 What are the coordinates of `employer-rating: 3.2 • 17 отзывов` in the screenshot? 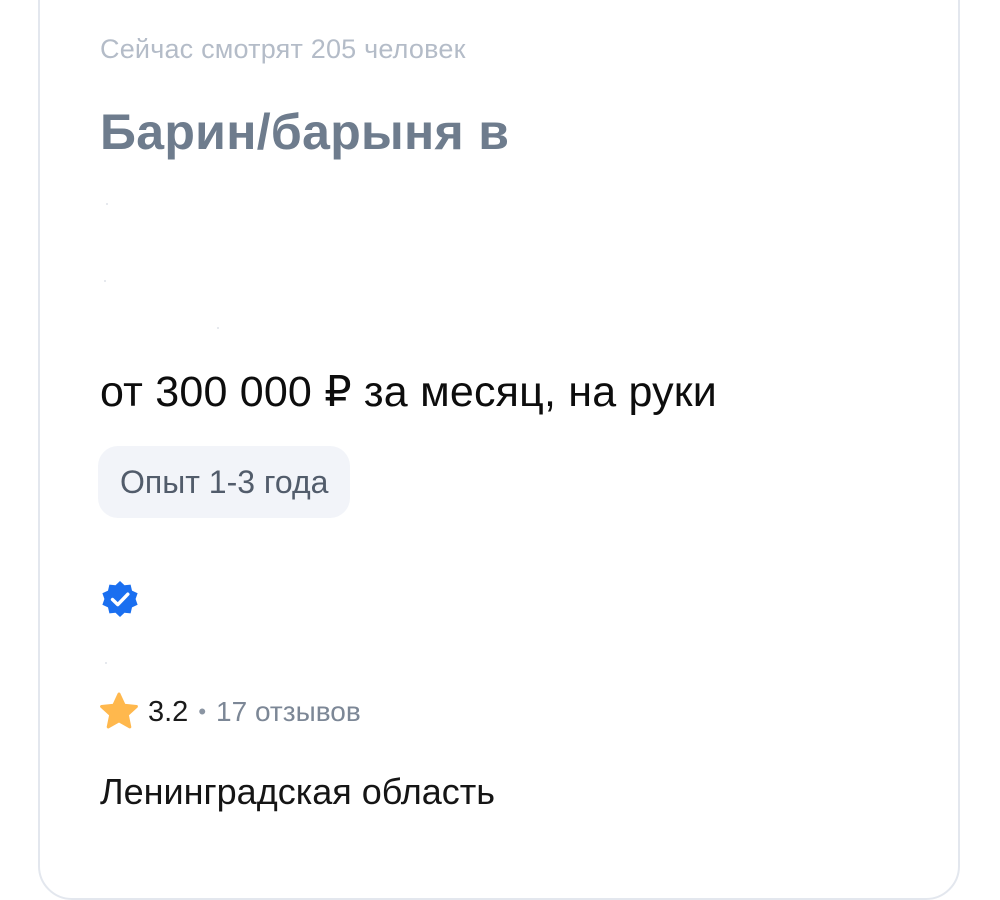 It's located at (229, 712).